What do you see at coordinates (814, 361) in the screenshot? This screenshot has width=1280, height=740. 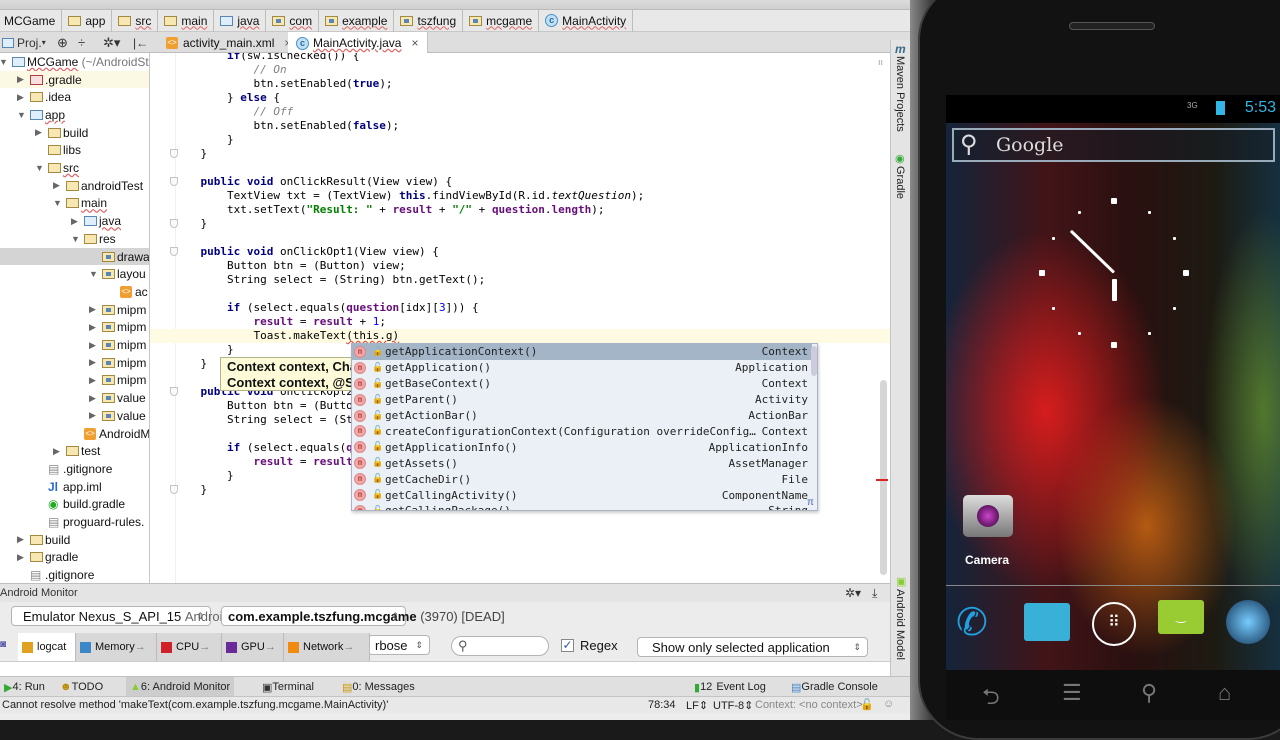 I see `popup-scrollbar` at bounding box center [814, 361].